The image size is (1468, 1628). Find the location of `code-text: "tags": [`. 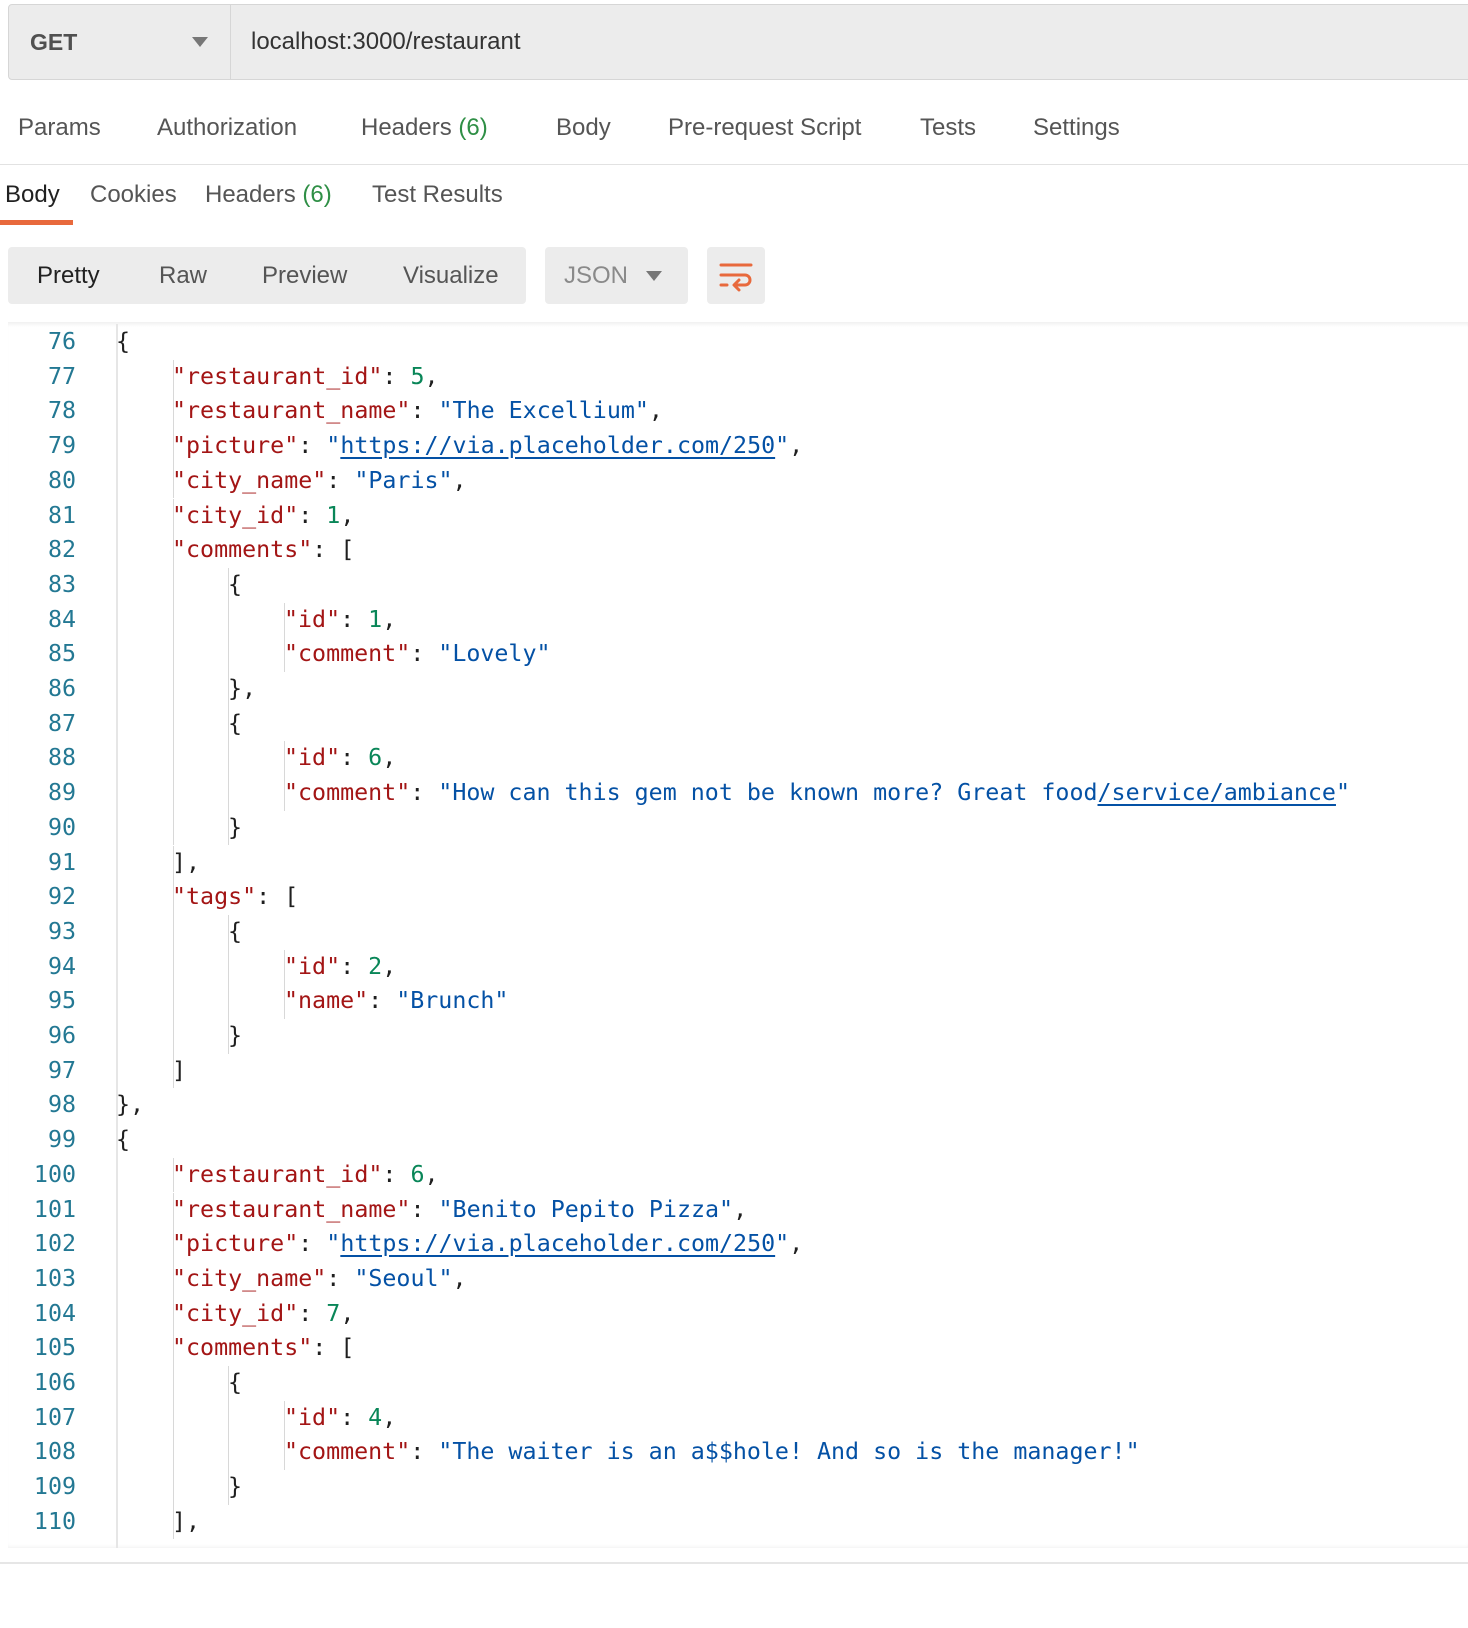

code-text: "tags": [ is located at coordinates (235, 897).